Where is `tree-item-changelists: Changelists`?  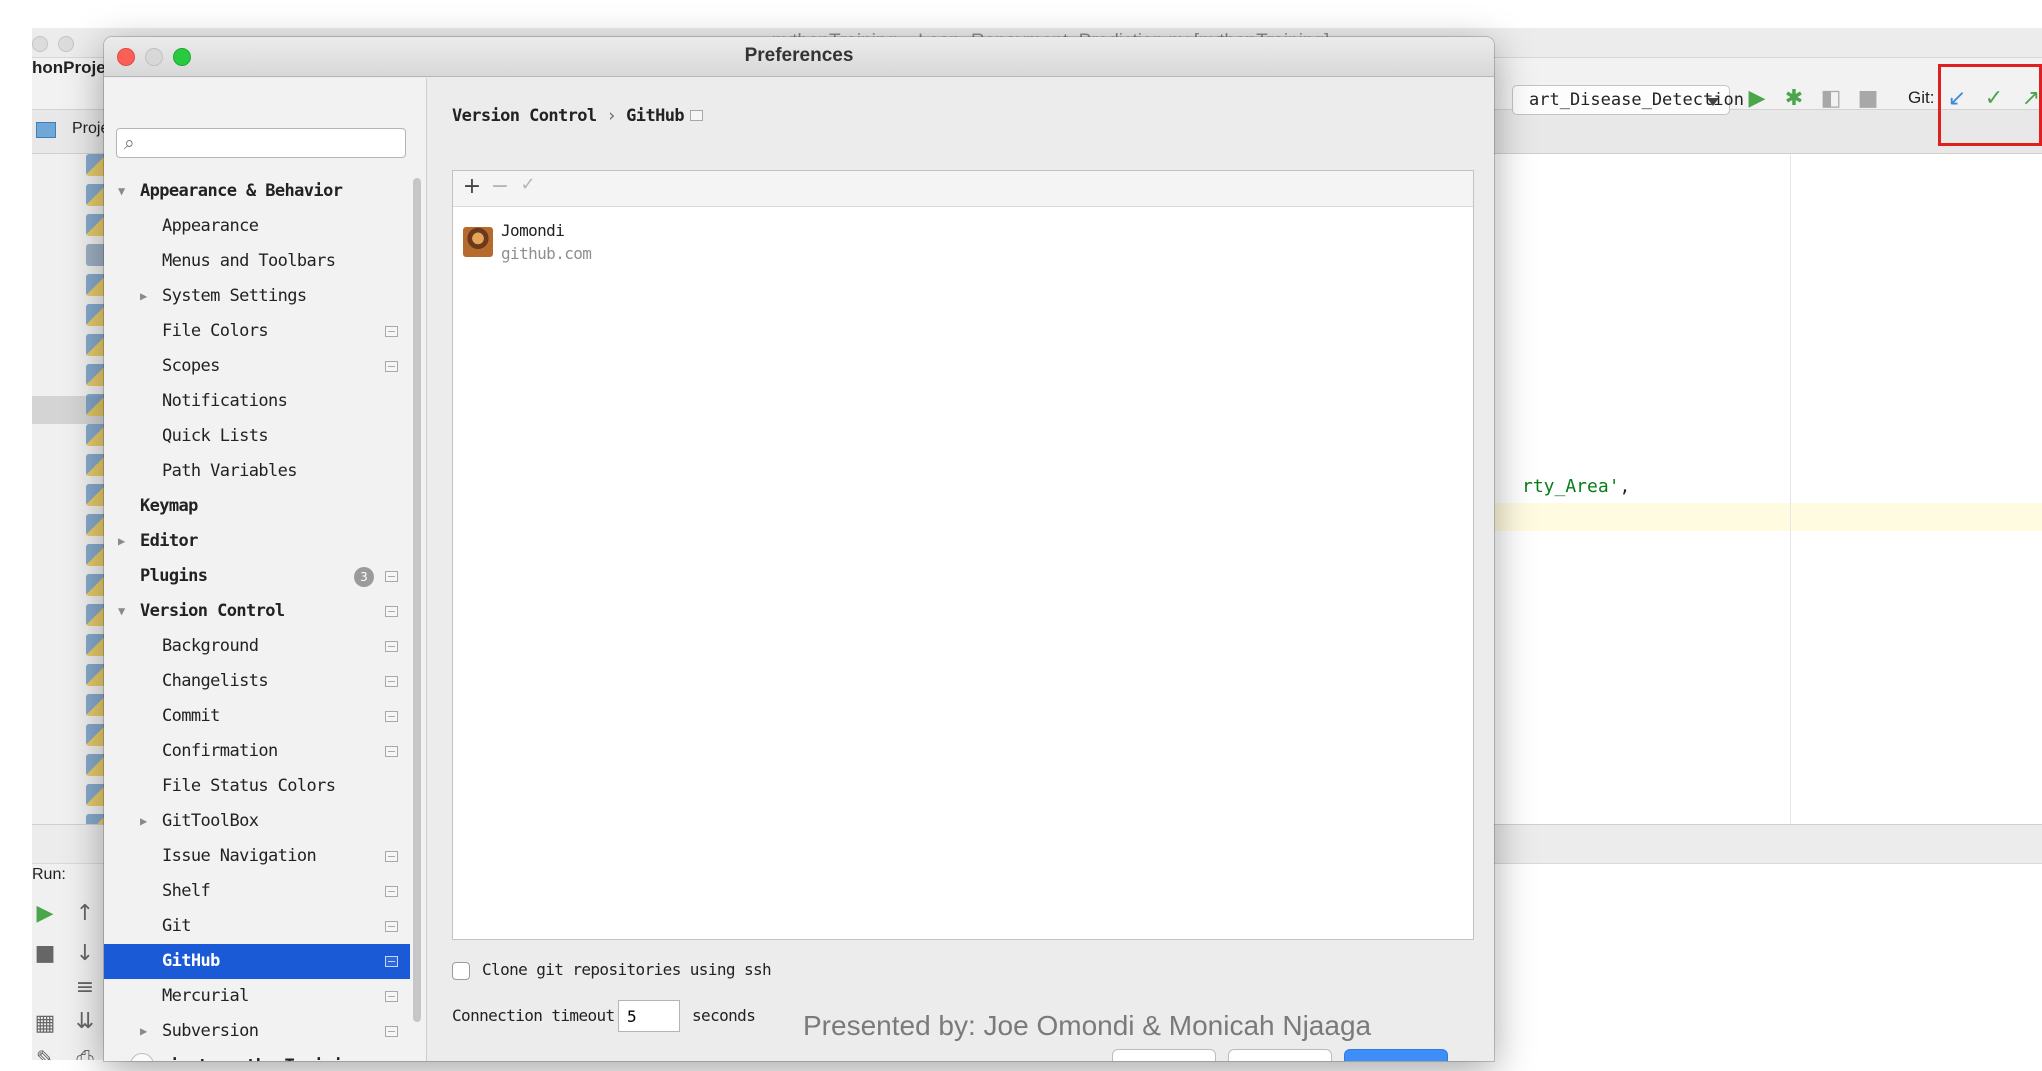 tree-item-changelists: Changelists is located at coordinates (257, 681).